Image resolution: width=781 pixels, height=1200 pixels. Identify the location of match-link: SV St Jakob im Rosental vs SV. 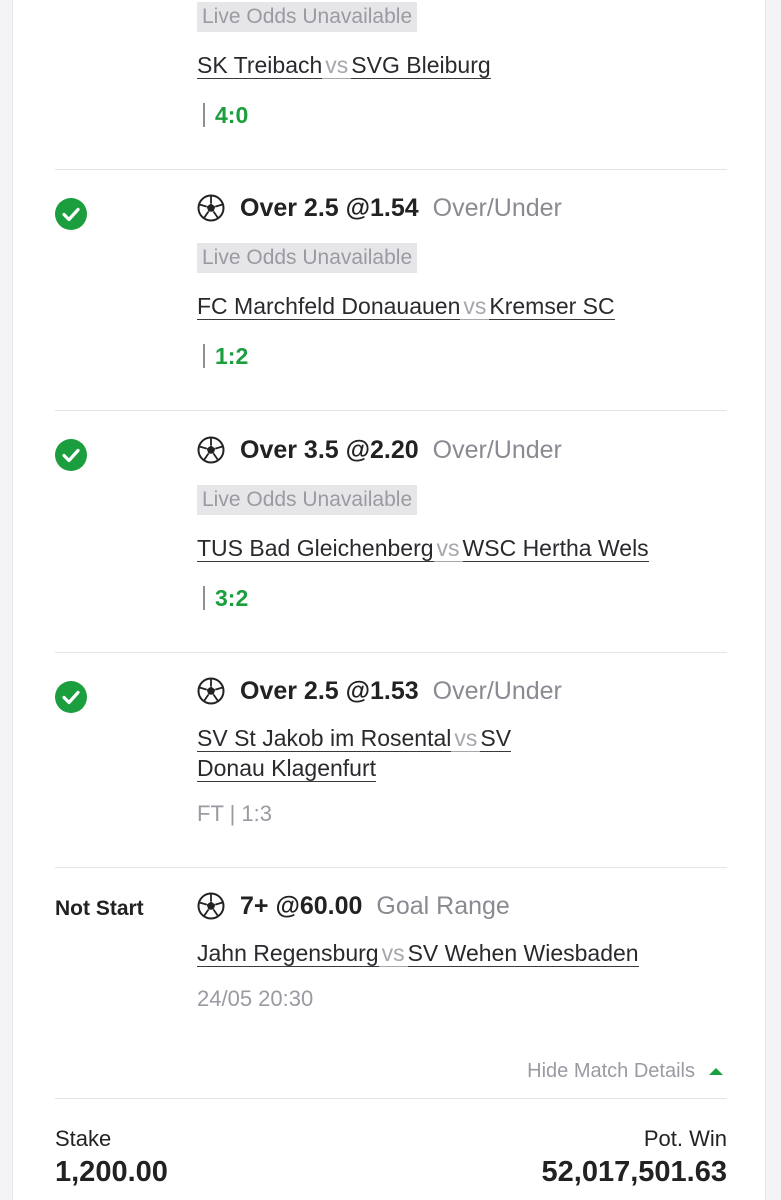
(354, 738).